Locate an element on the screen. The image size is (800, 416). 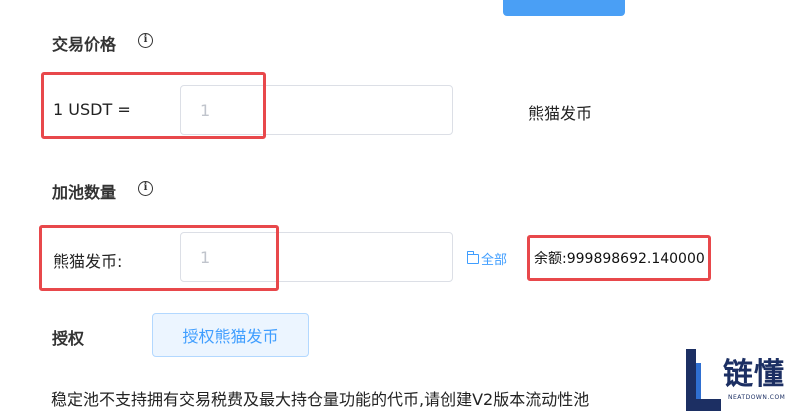
price-input-value: 1 is located at coordinates (205, 110).